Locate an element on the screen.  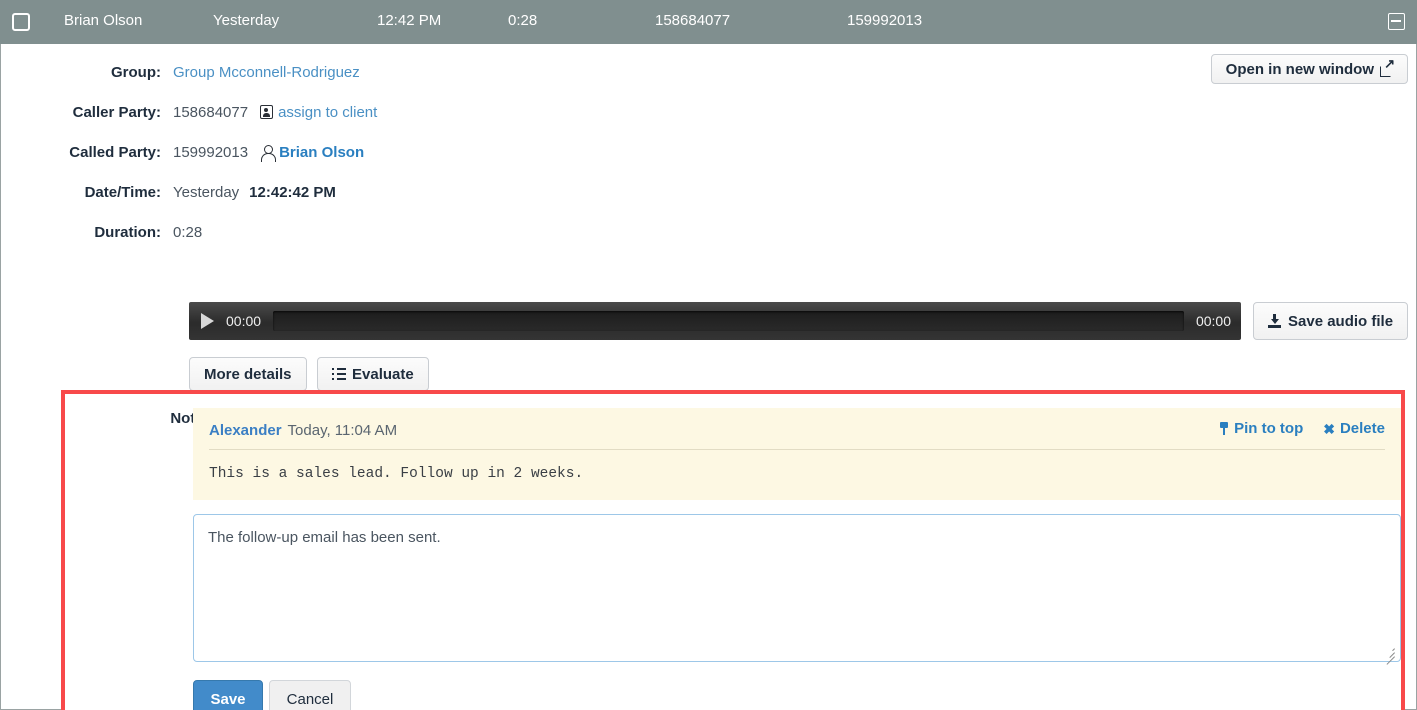
note-timestamp: Today, 11:04 AM is located at coordinates (342, 430).